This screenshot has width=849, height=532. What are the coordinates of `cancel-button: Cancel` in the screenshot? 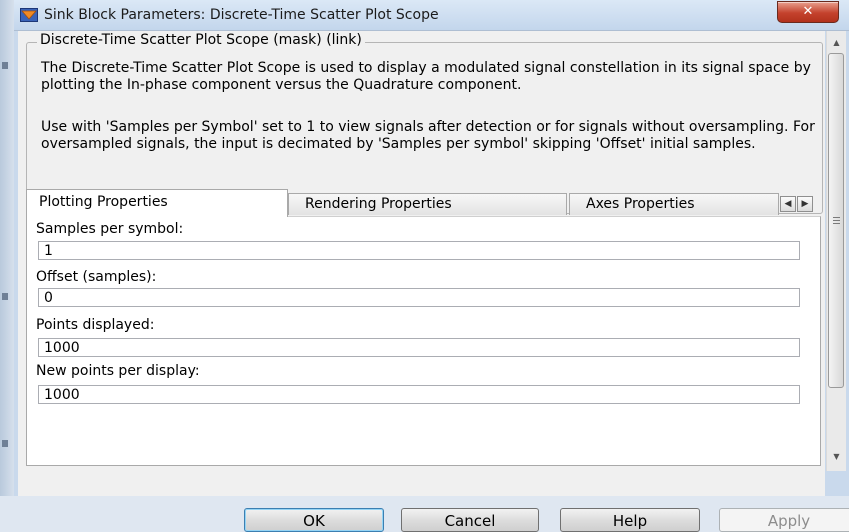 It's located at (470, 520).